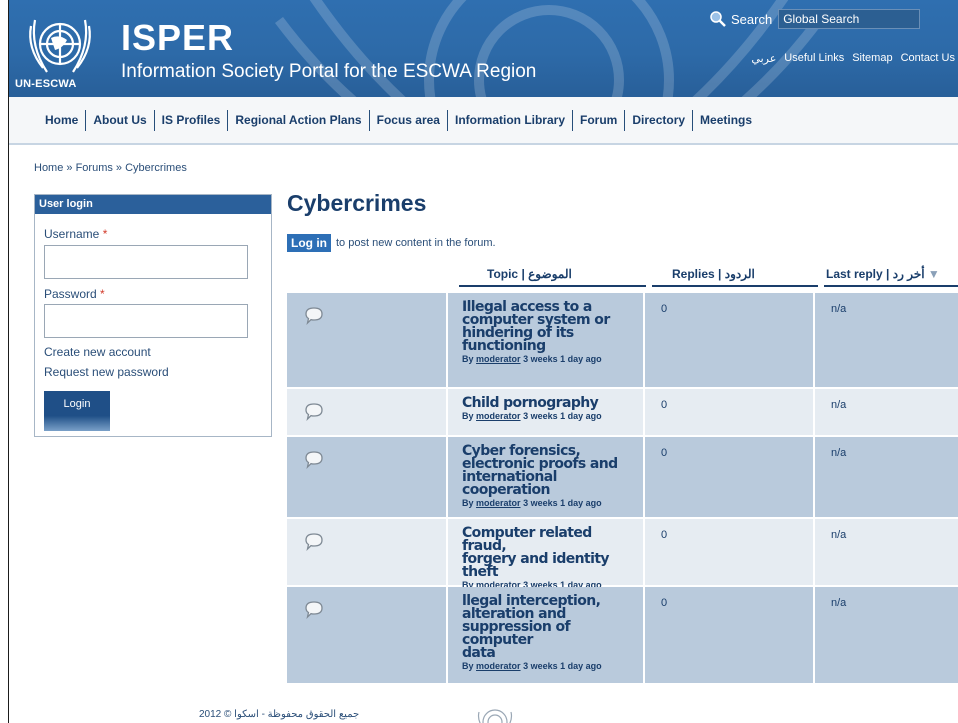  I want to click on password-field, so click(146, 321).